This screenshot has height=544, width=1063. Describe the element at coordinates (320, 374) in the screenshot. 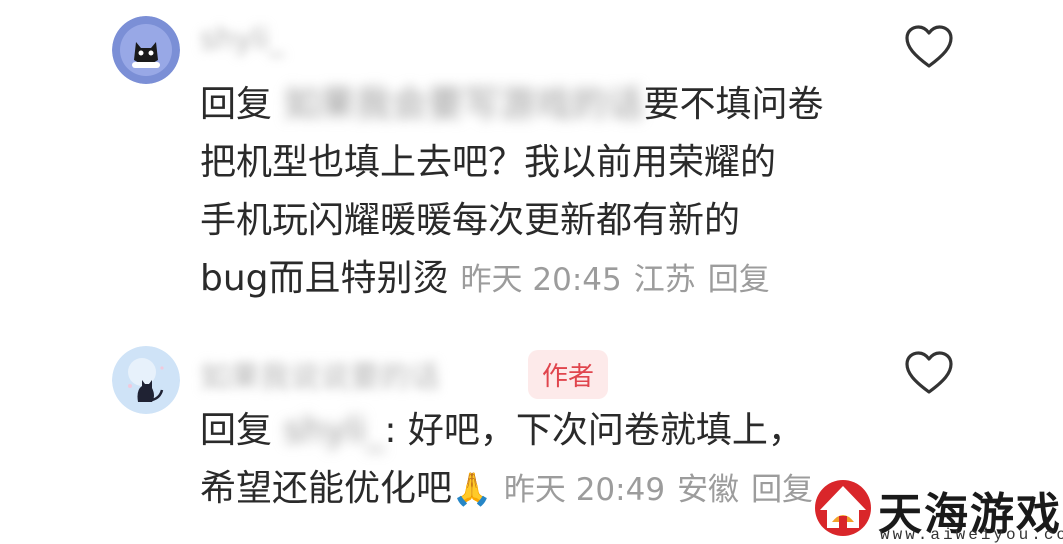

I see `username: 如果我说说要的话` at that location.